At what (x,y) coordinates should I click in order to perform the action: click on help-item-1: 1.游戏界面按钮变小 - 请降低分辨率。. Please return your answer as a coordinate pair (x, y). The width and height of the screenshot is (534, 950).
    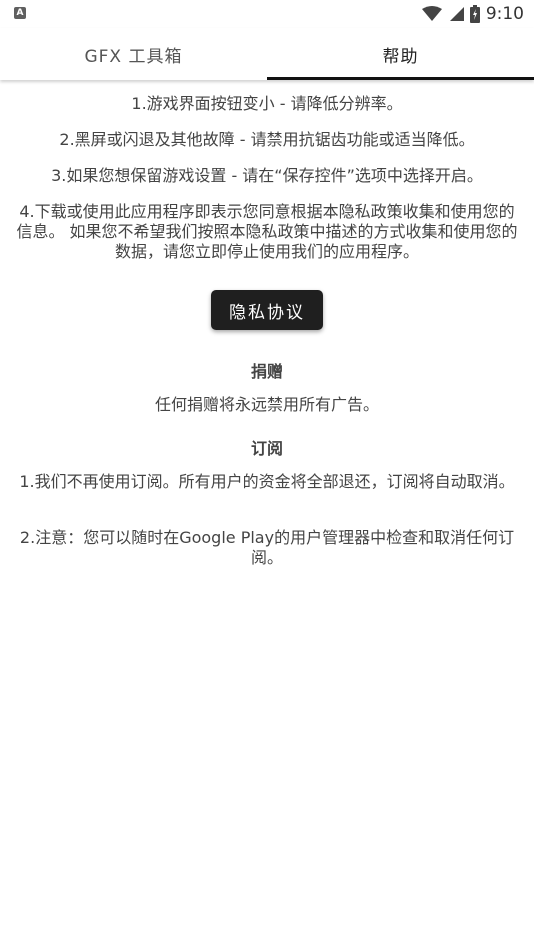
    Looking at the image, I should click on (267, 103).